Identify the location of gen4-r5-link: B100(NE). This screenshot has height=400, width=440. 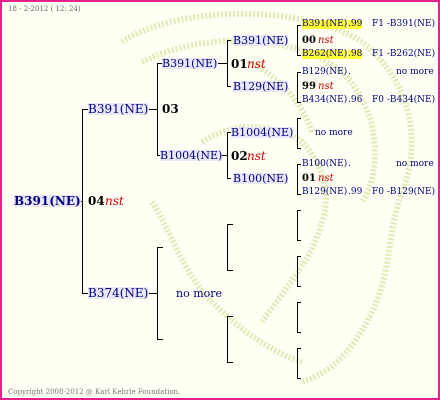
(324, 164).